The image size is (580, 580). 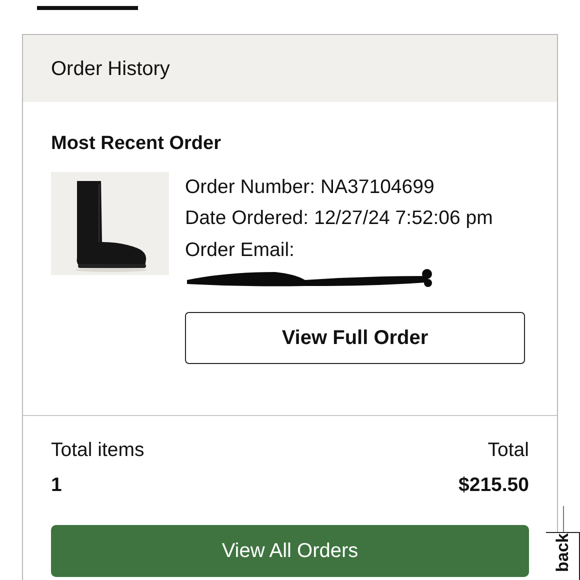 I want to click on total-items-label: Total items, so click(x=97, y=450).